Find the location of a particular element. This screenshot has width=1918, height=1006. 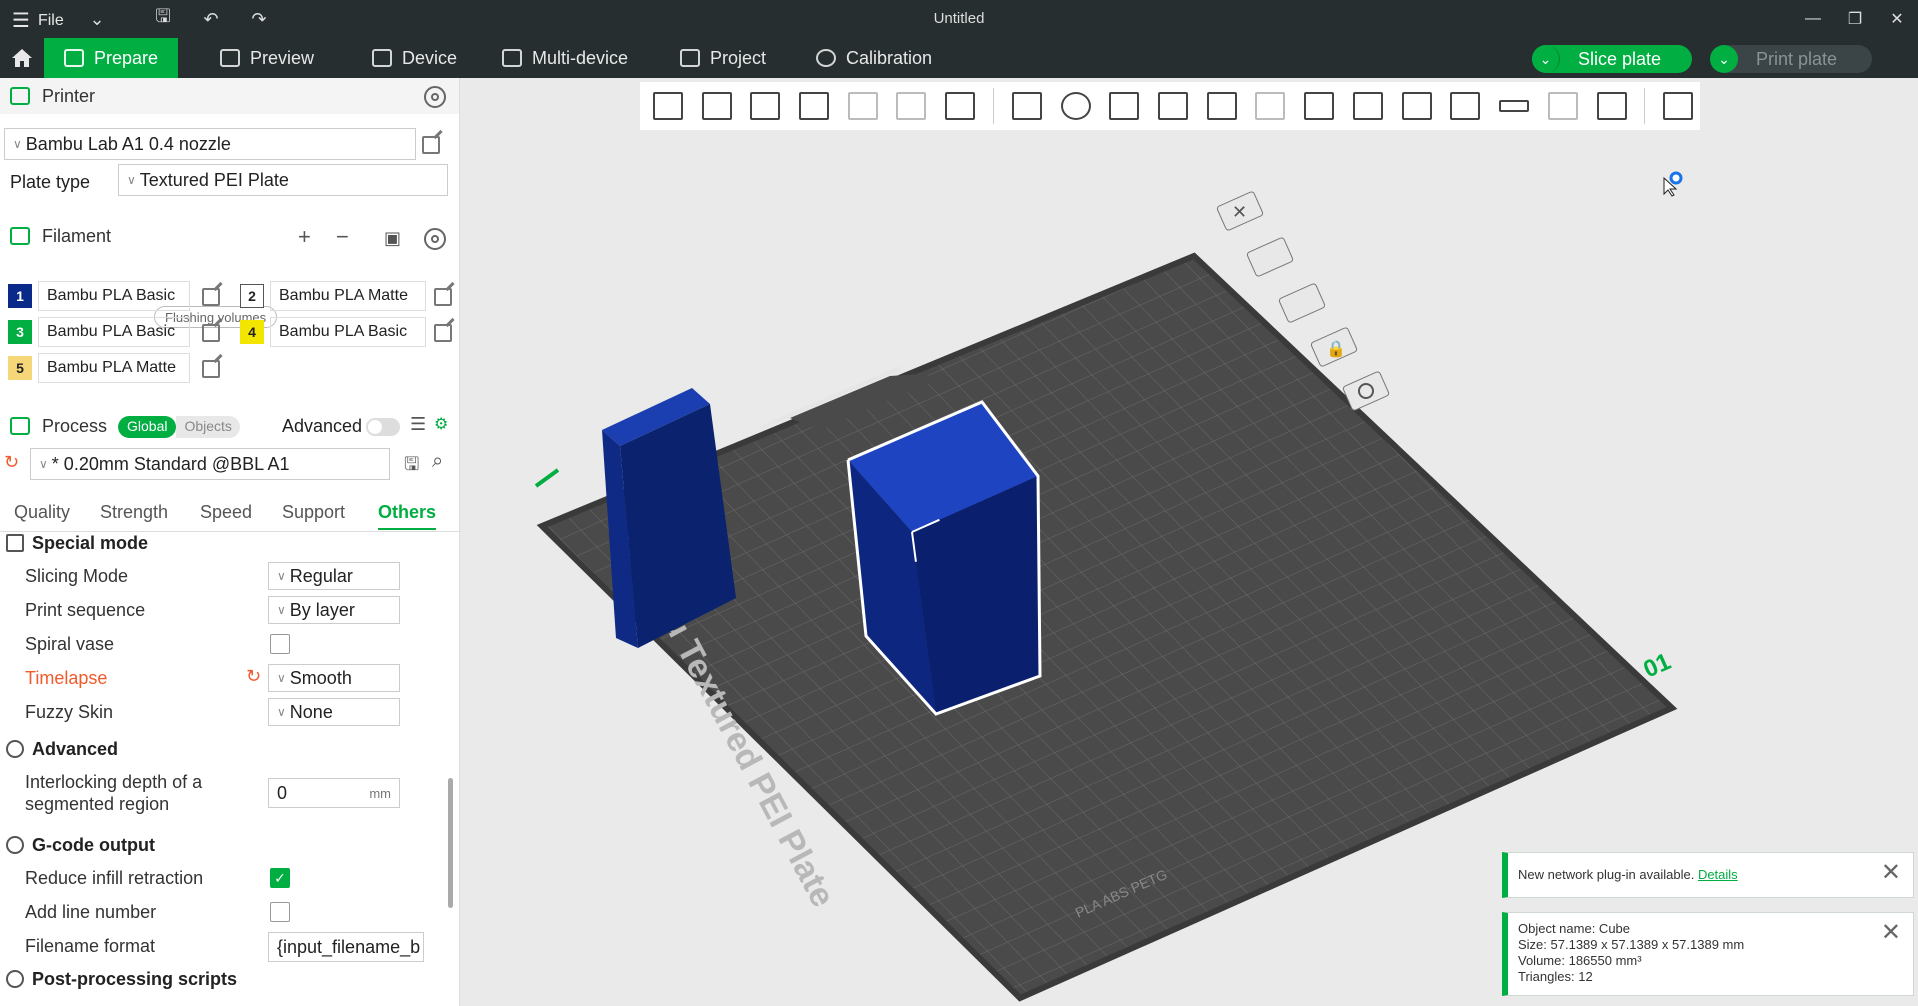

advanced-switch is located at coordinates (383, 427).